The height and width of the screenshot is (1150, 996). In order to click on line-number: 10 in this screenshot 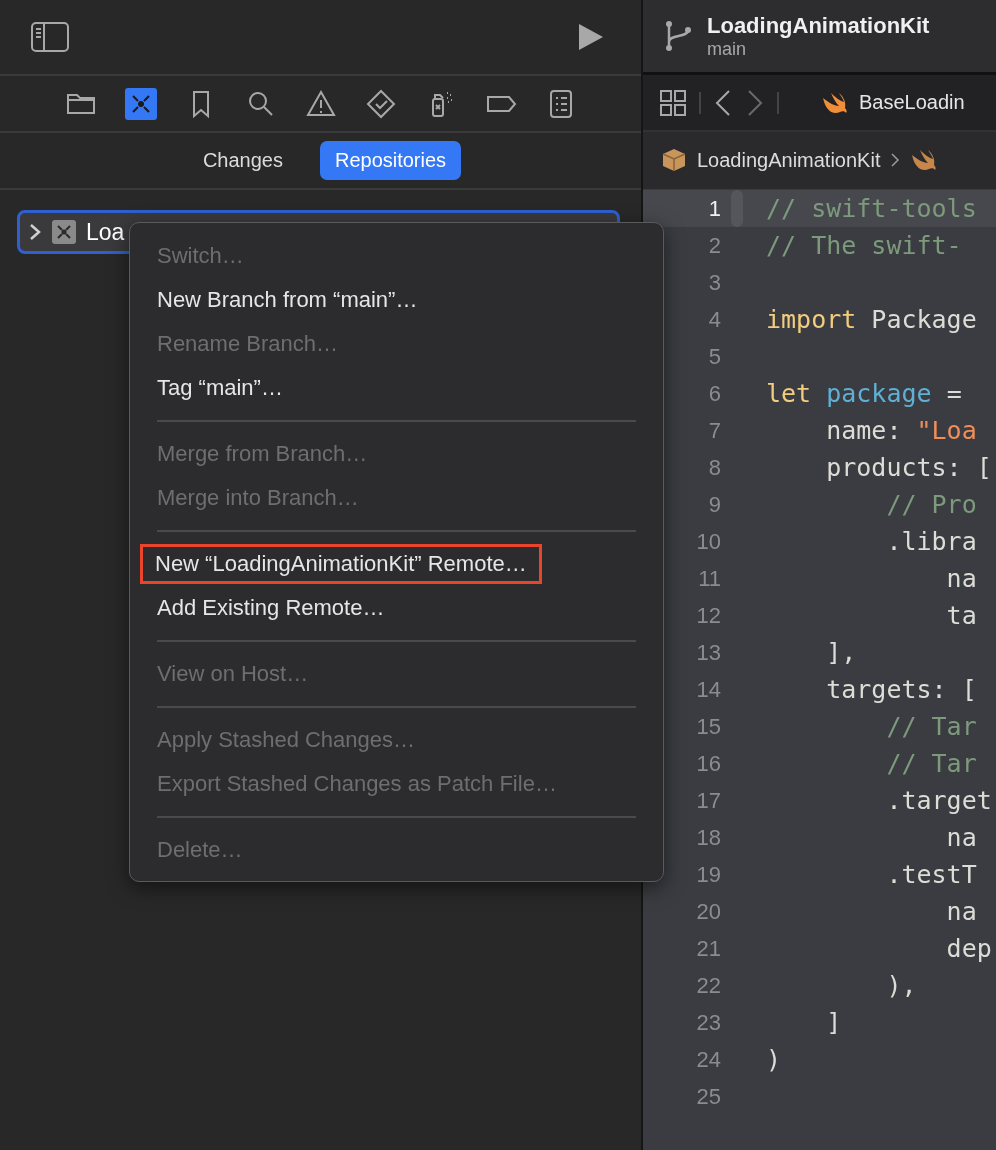, I will do `click(708, 541)`.